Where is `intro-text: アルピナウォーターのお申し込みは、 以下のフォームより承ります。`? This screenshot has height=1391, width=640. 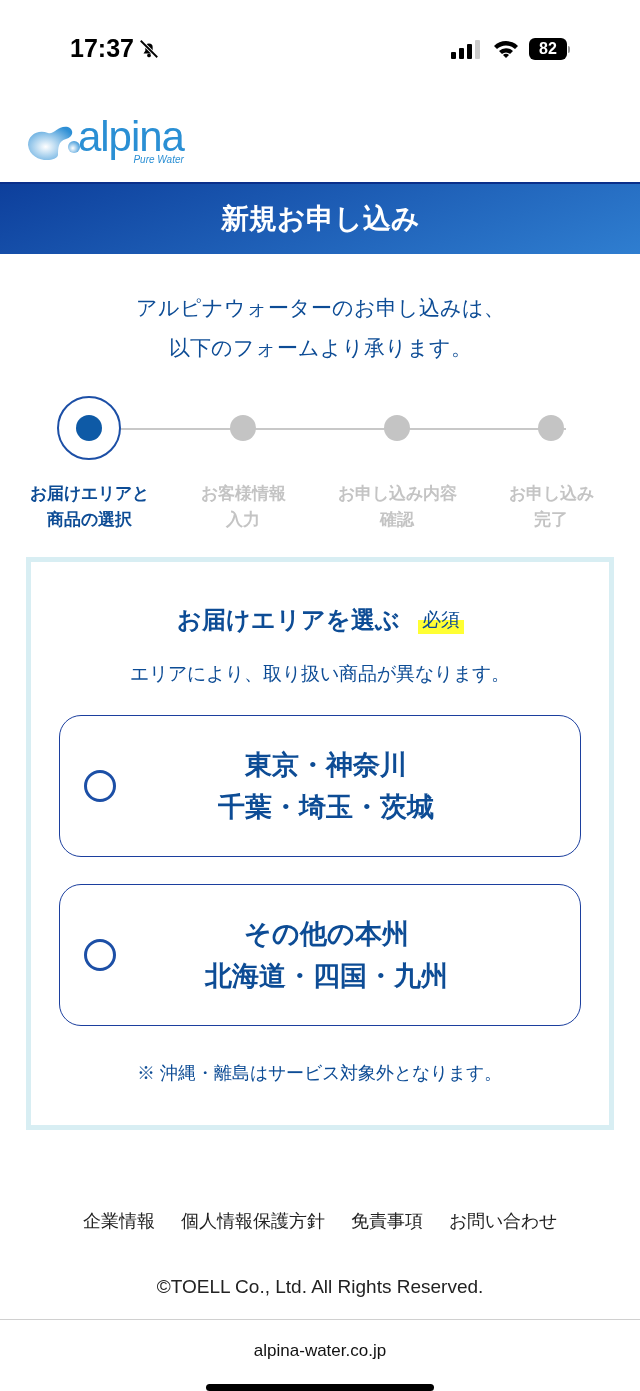
intro-text: アルピナウォーターのお申し込みは、 以下のフォームより承ります。 is located at coordinates (320, 328).